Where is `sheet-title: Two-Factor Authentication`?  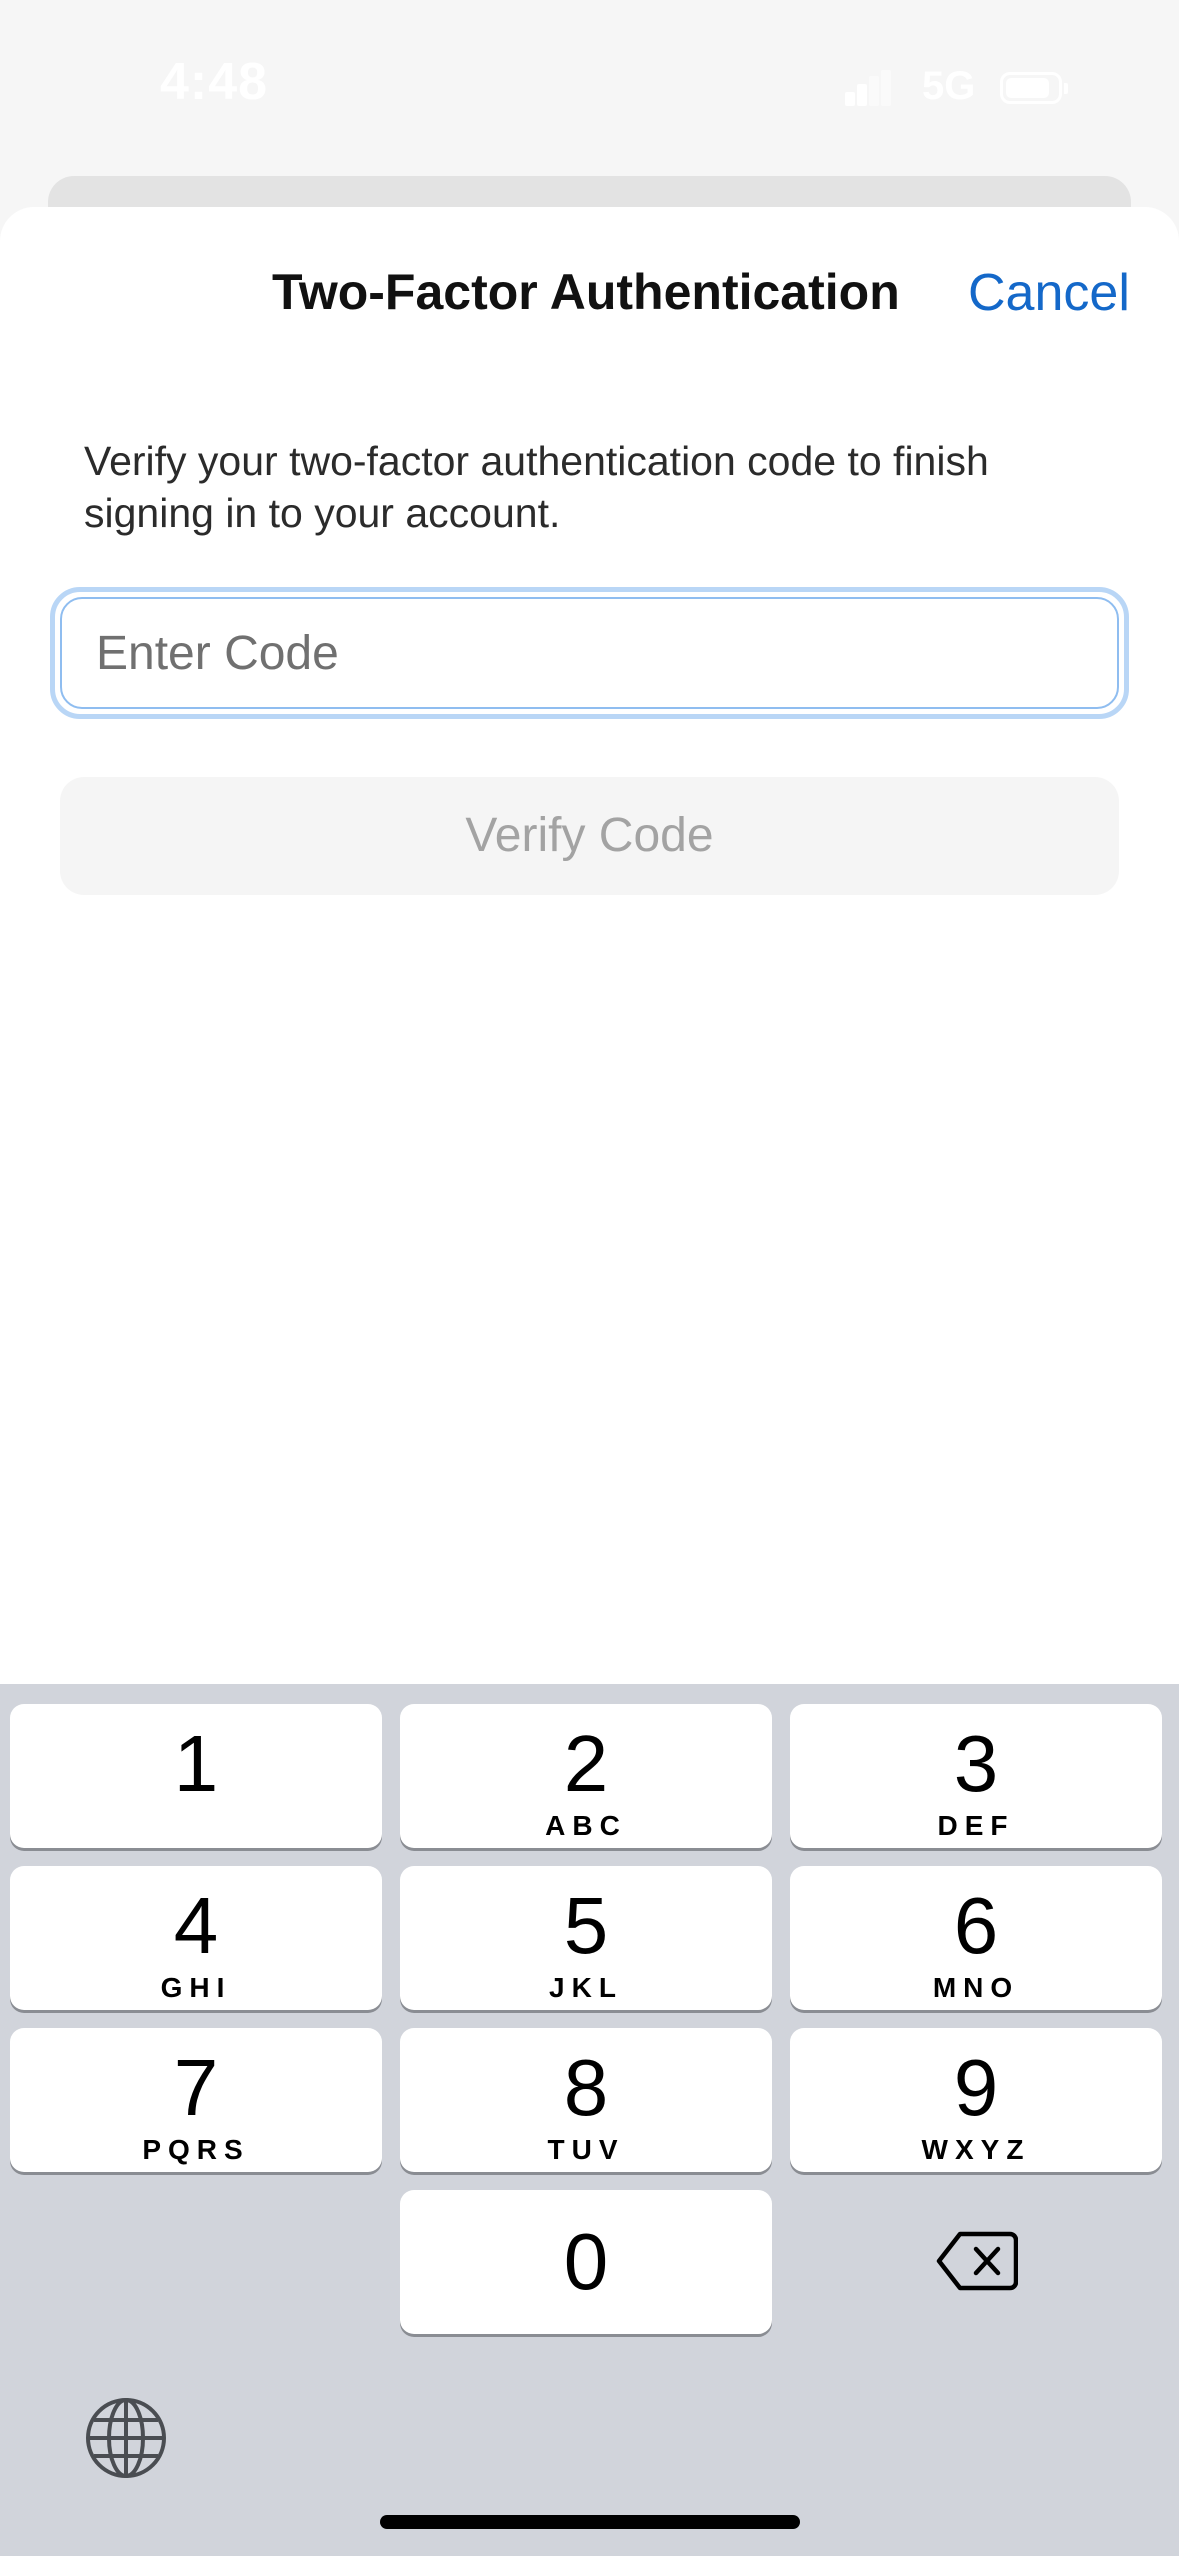
sheet-title: Two-Factor Authentication is located at coordinates (586, 292).